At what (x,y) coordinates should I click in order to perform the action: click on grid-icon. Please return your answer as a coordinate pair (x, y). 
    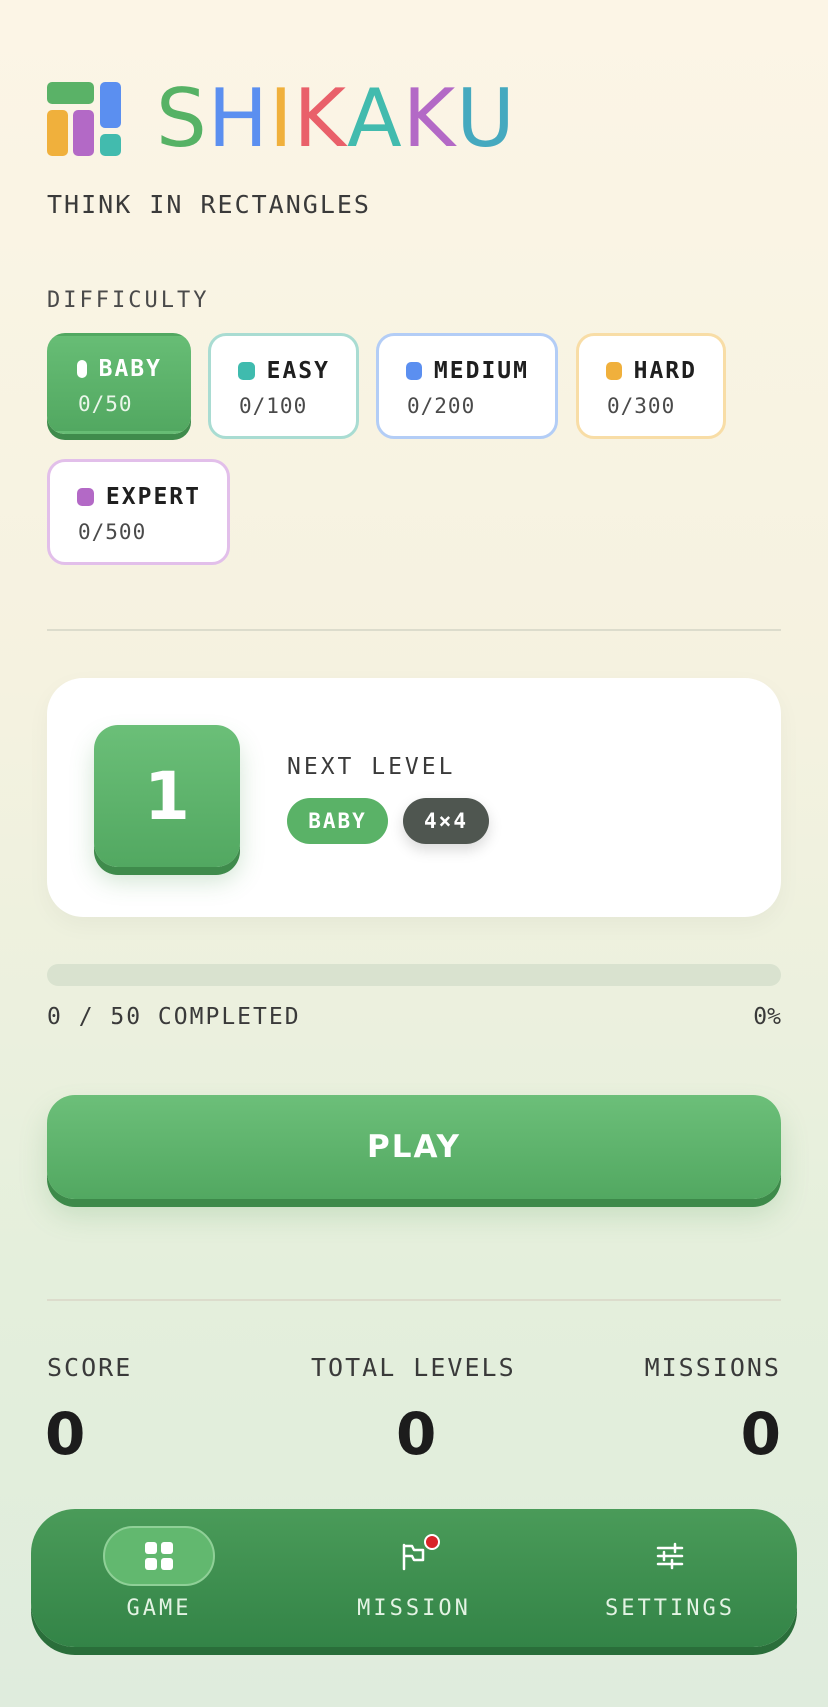
    Looking at the image, I should click on (159, 1556).